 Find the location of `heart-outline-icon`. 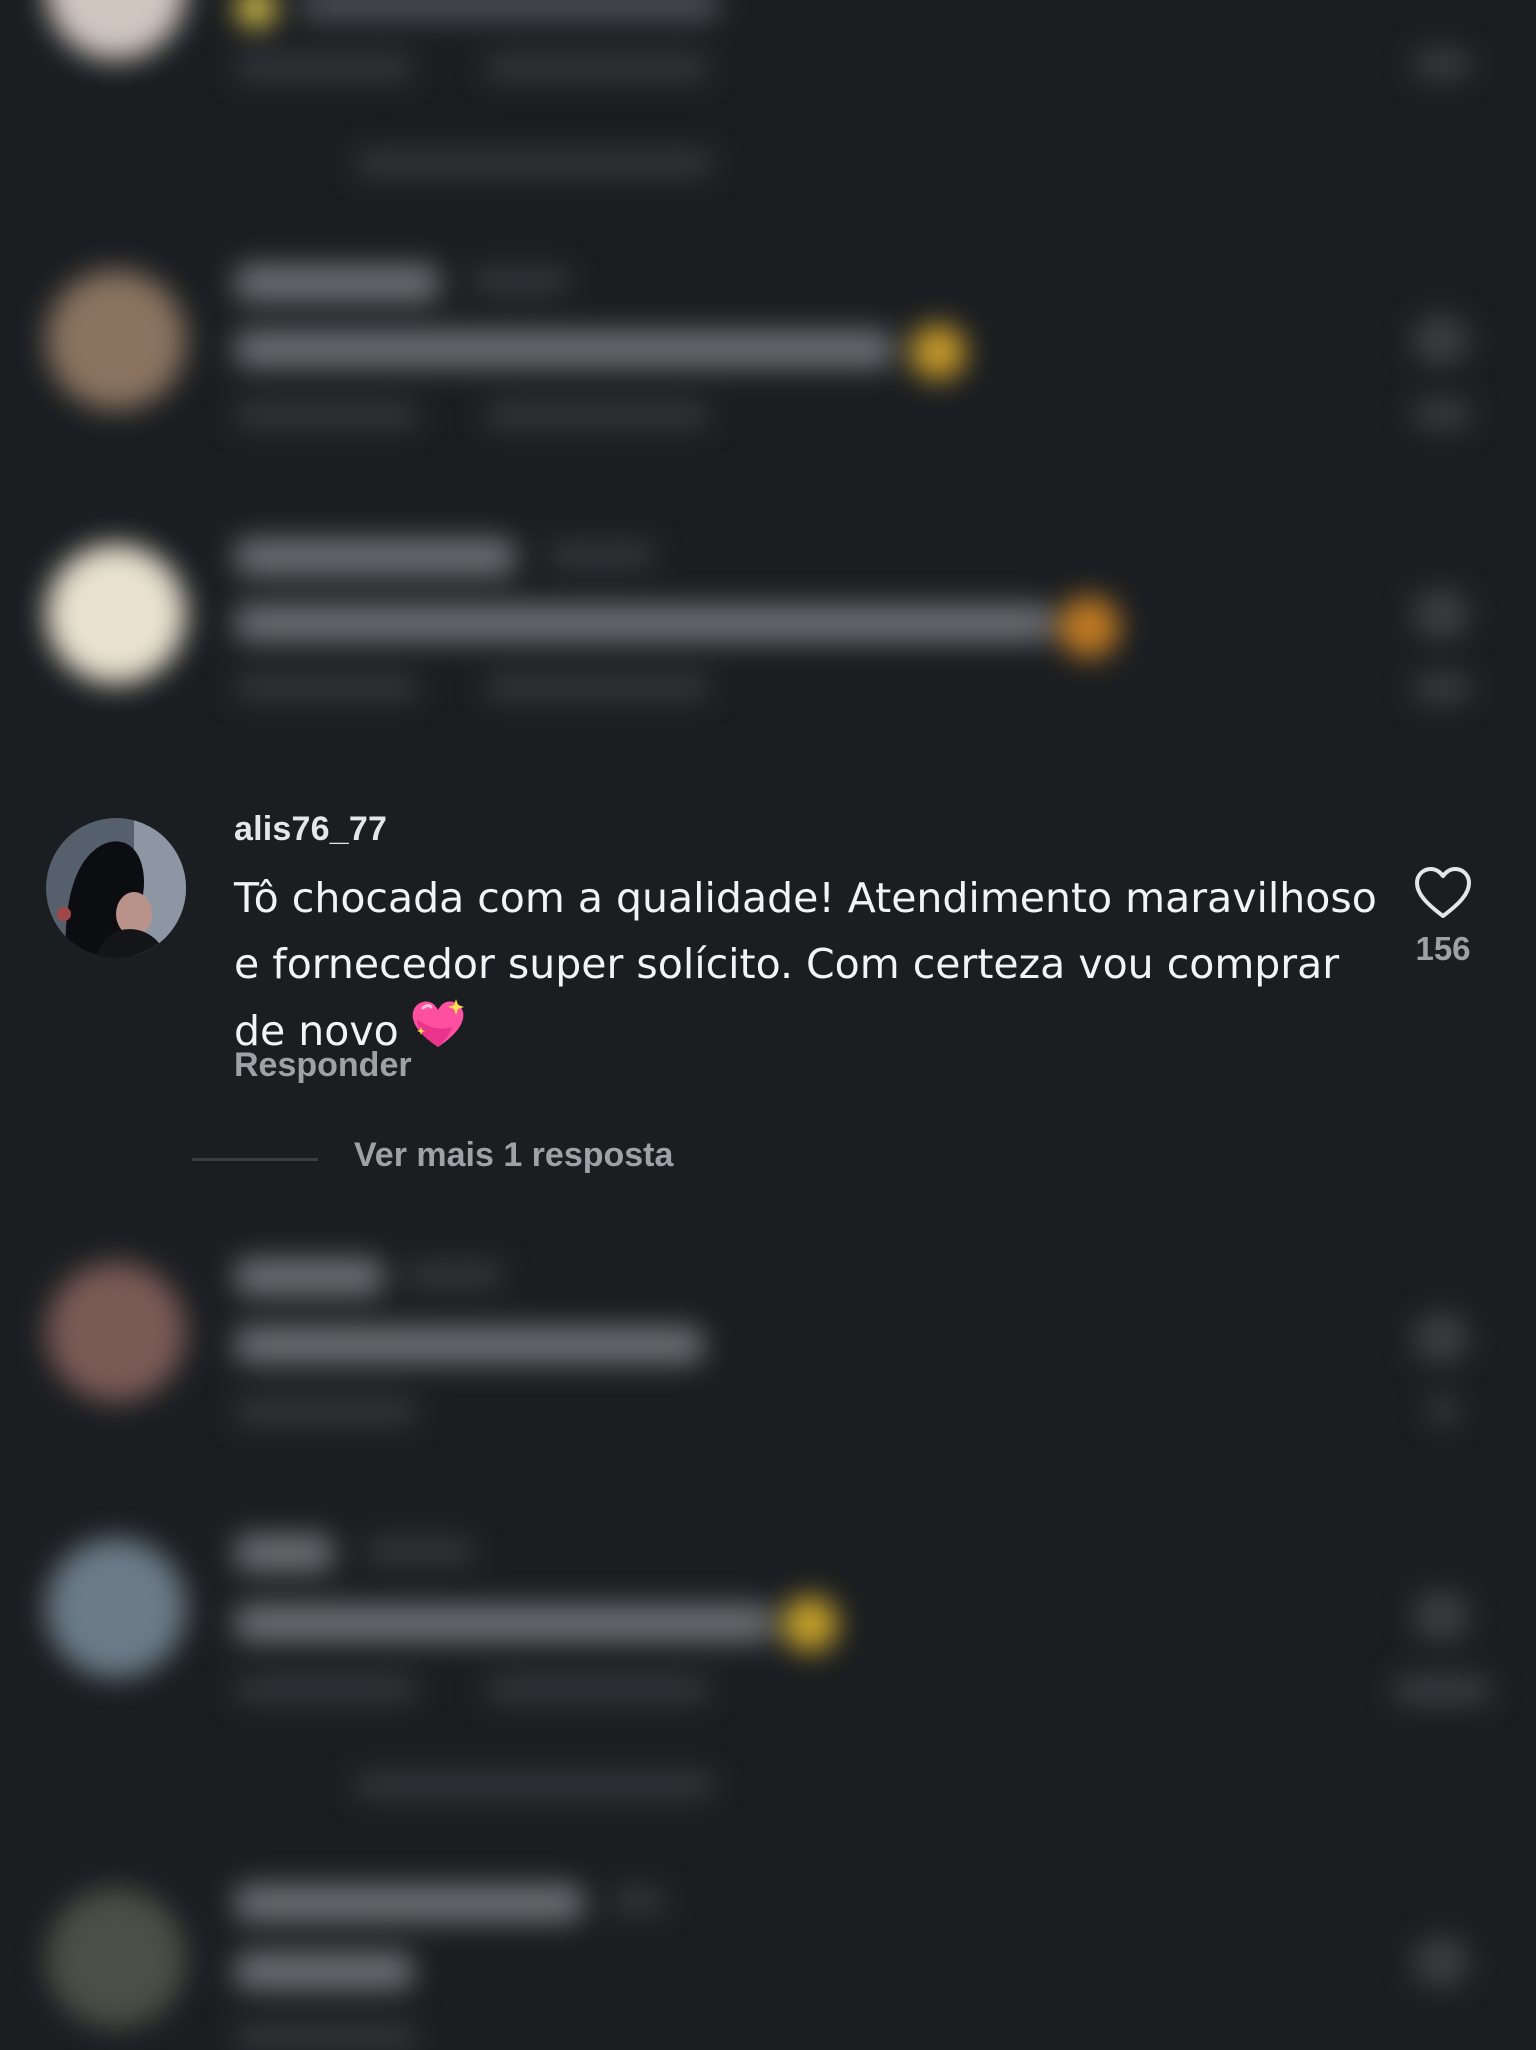

heart-outline-icon is located at coordinates (1443, 892).